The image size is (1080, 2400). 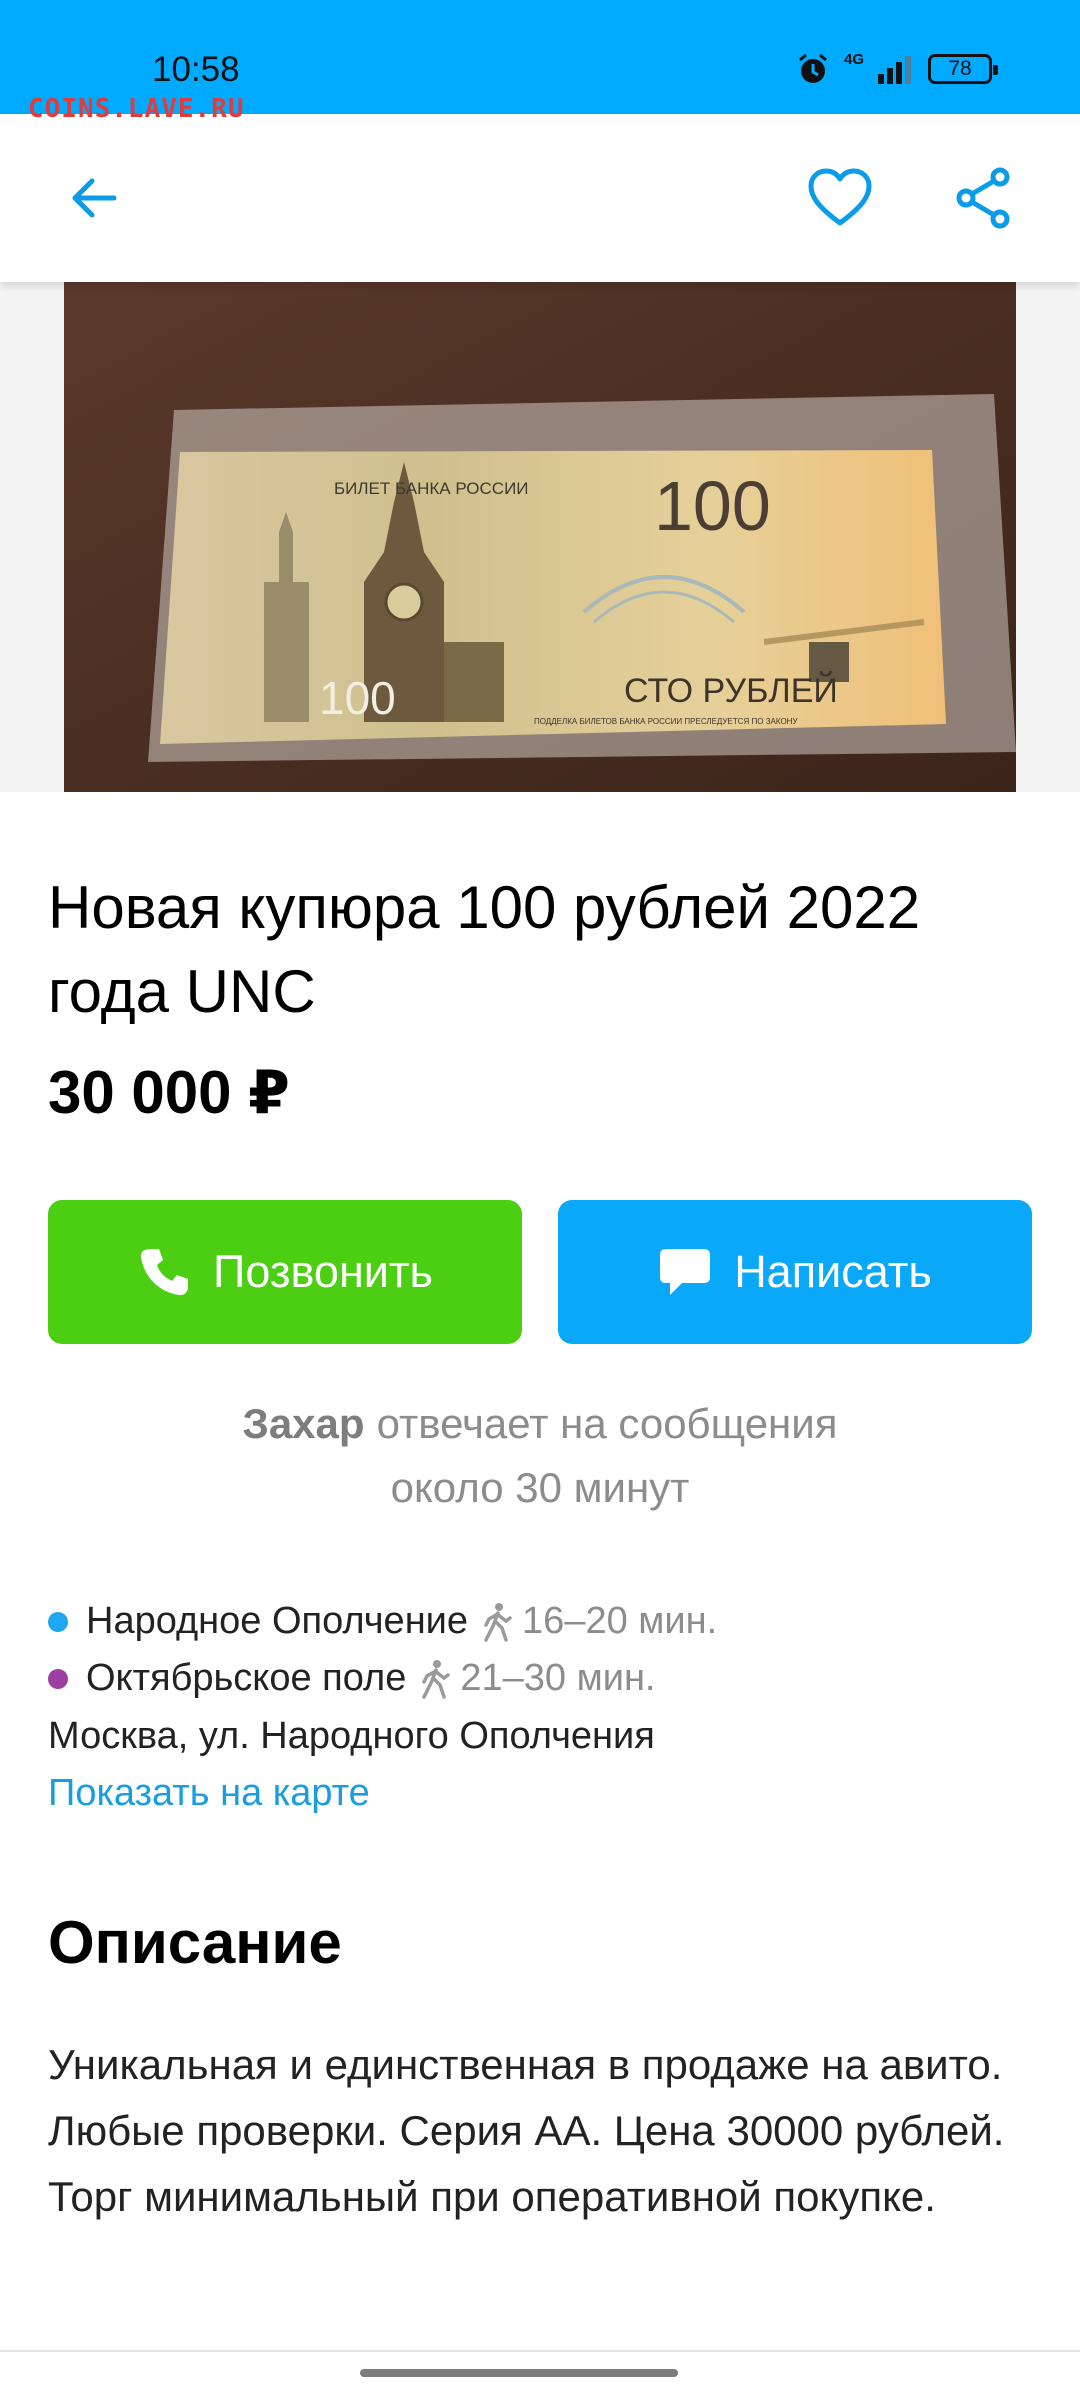 I want to click on metro-station-1: Народное Ополчение 16–20 мин., so click(x=382, y=1621).